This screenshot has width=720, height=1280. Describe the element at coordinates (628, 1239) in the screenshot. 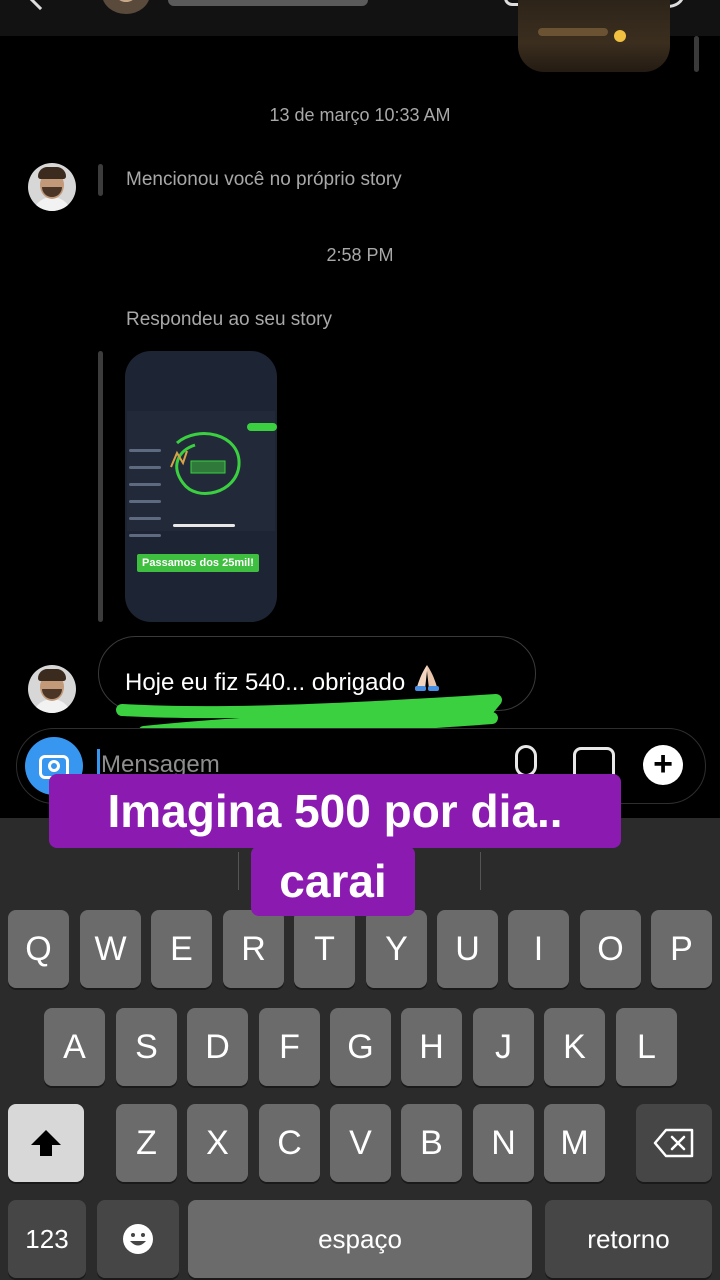

I see `return-key: retorno` at that location.